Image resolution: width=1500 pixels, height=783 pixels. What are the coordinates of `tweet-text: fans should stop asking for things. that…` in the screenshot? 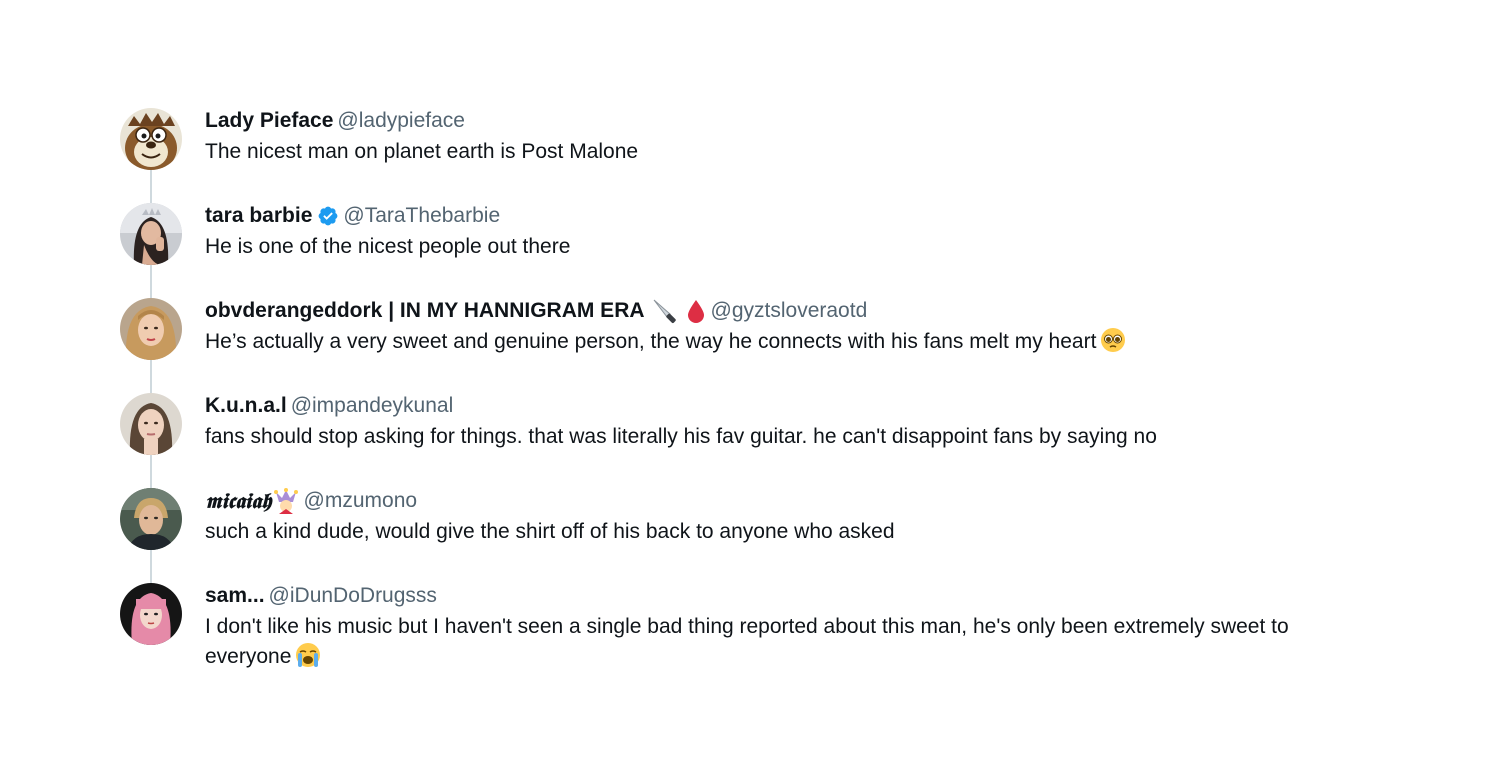 It's located at (681, 436).